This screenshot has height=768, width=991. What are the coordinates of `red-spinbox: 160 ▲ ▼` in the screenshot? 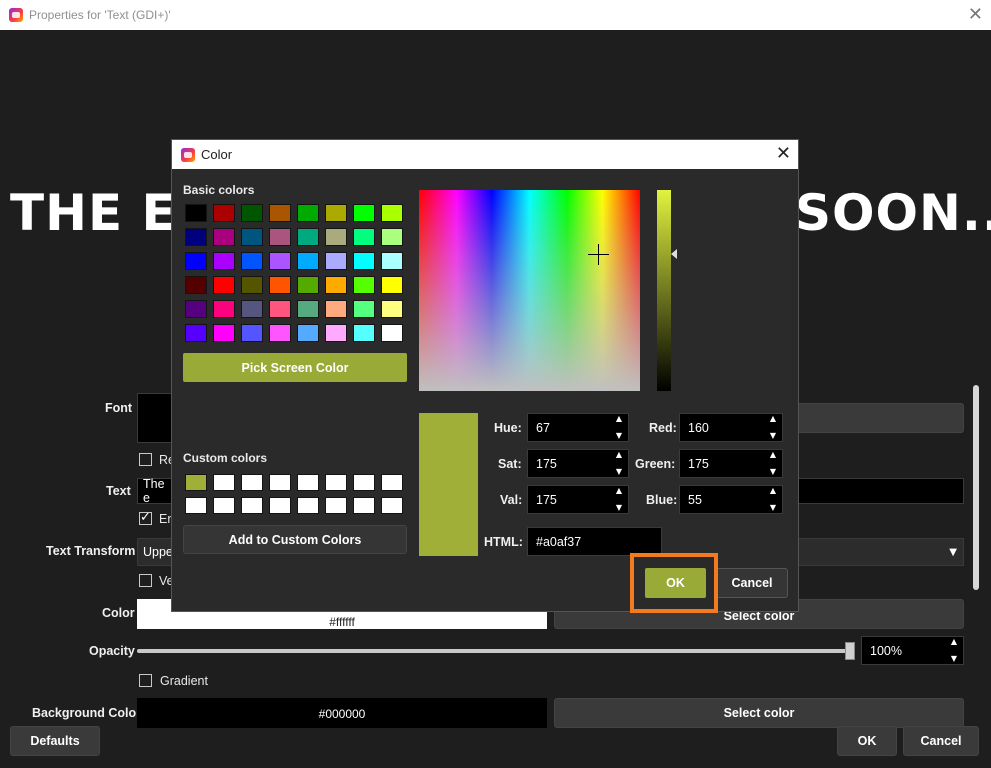 It's located at (731, 427).